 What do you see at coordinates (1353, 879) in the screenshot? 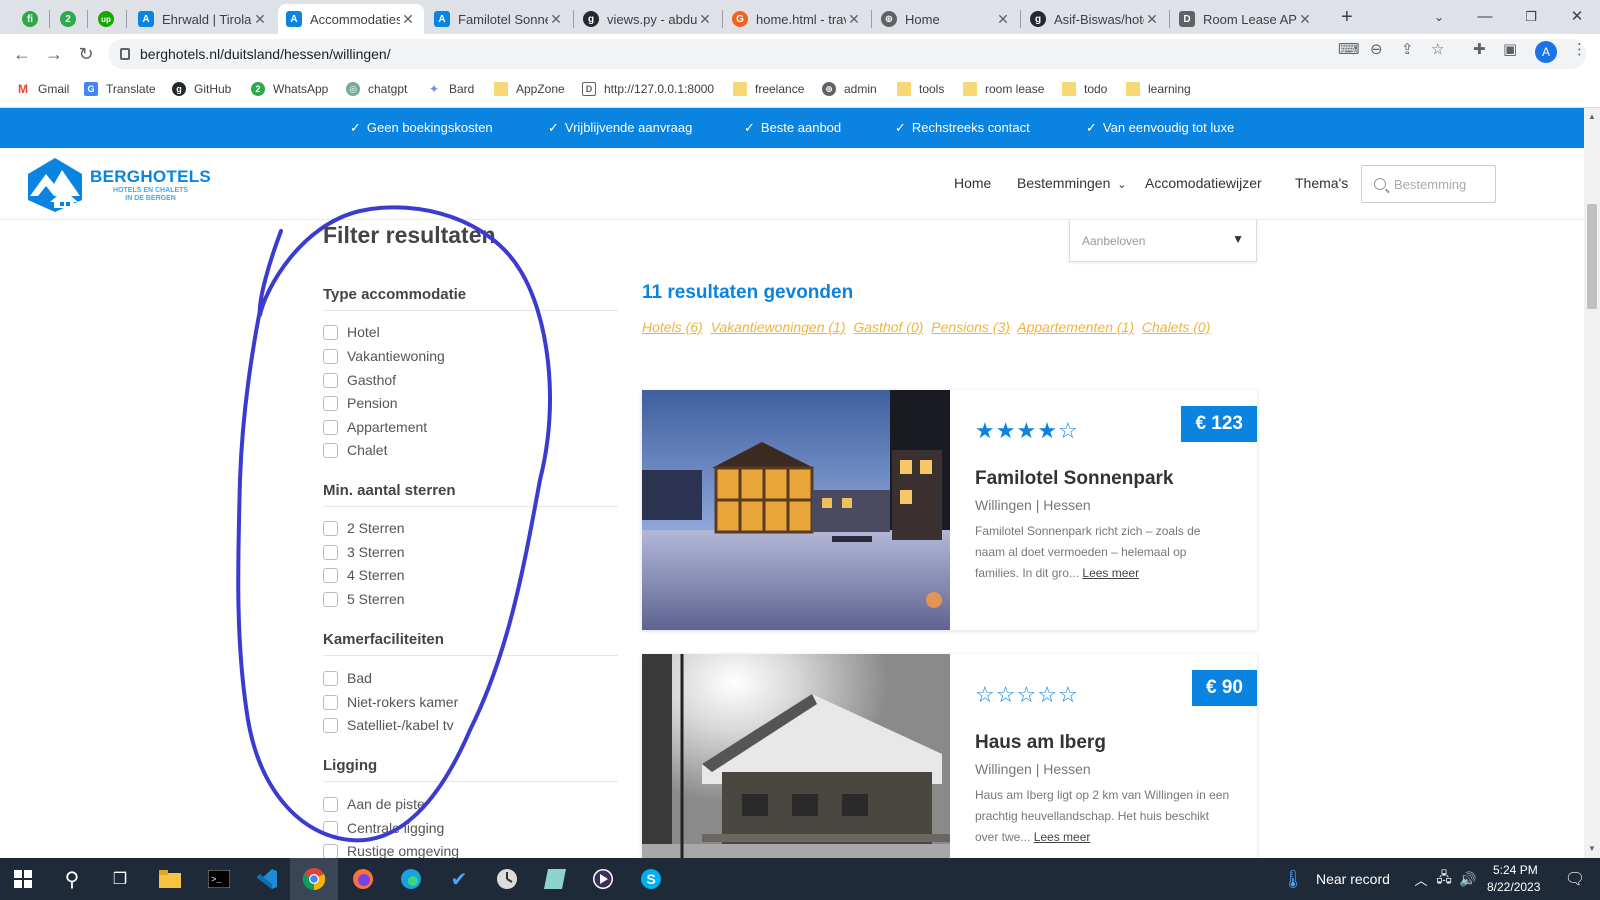
I see `weather-status: Near record` at bounding box center [1353, 879].